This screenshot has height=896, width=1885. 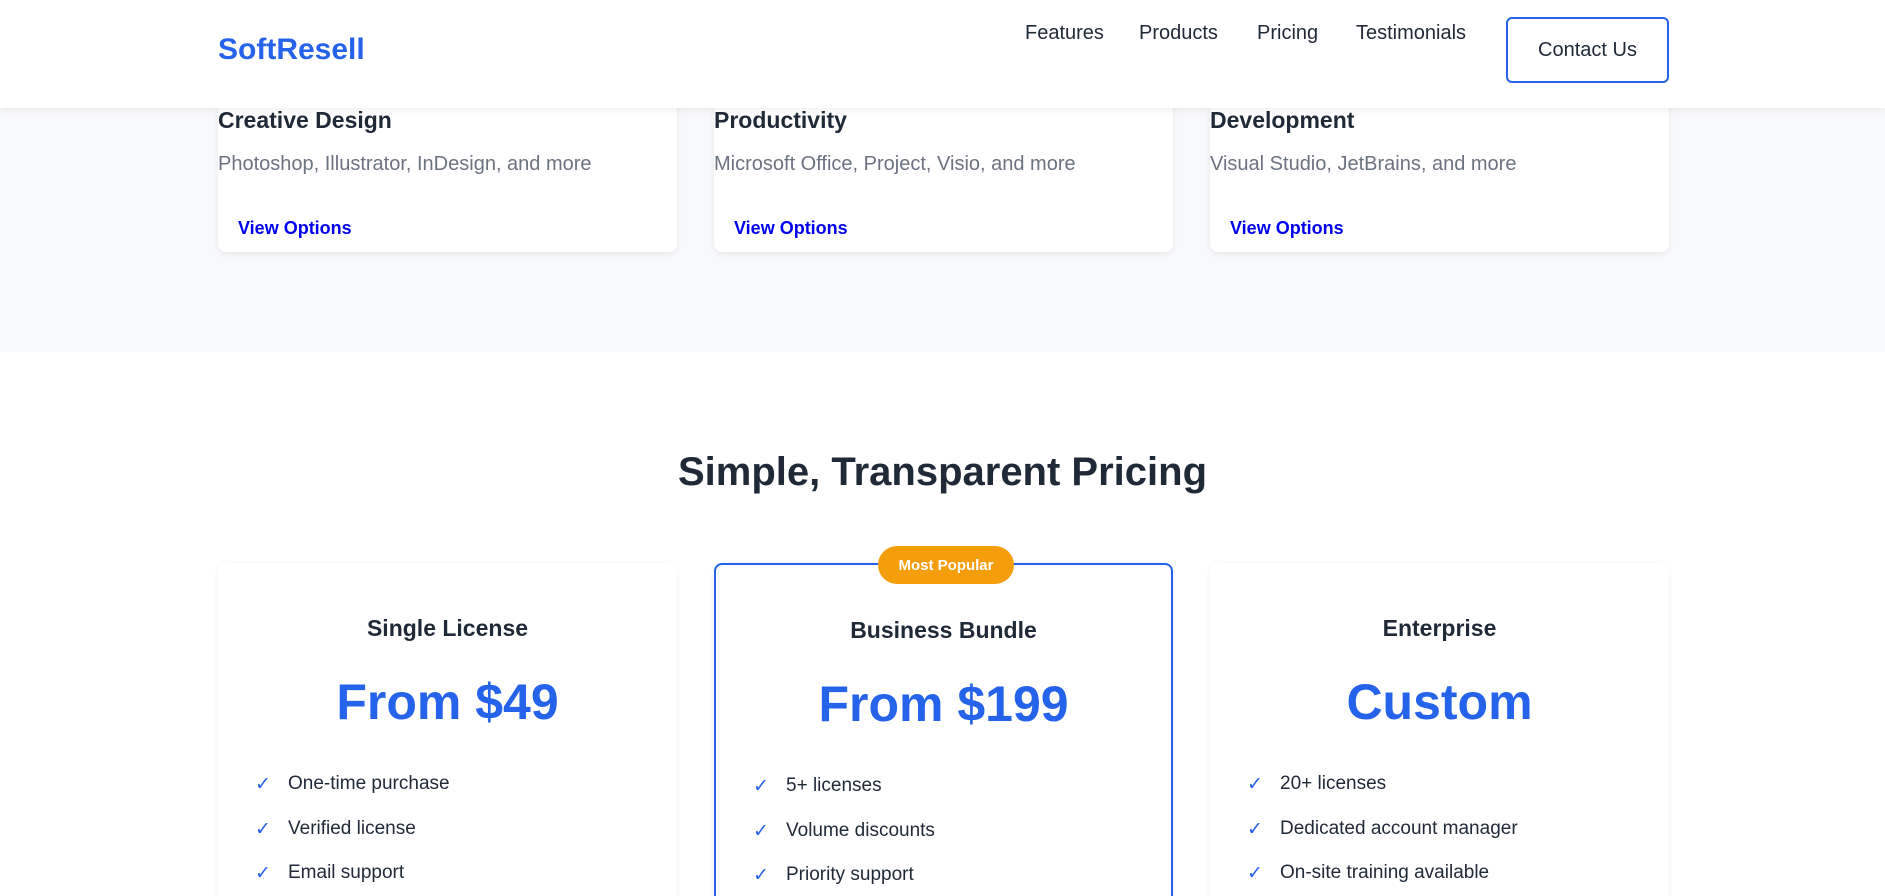 What do you see at coordinates (1333, 783) in the screenshot?
I see `feature-label: 20+ licenses` at bounding box center [1333, 783].